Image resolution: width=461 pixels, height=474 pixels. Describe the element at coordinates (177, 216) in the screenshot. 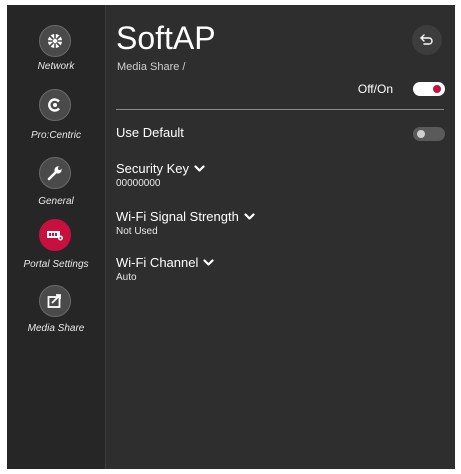

I see `wifi-signal-strength-label: Wi-Fi Signal Strength` at that location.